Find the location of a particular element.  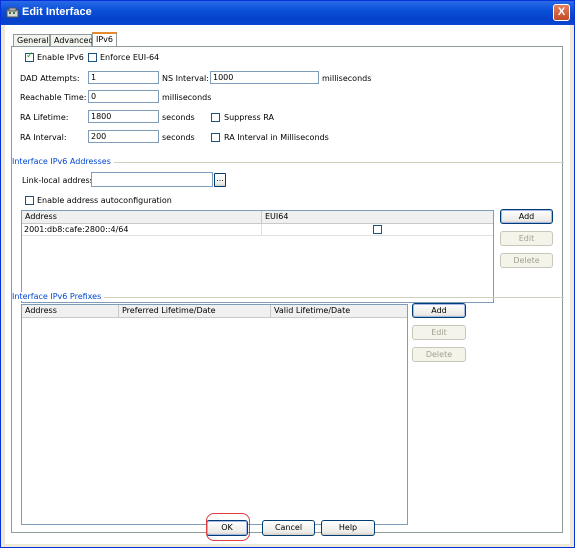

reachable-time-input: 0 is located at coordinates (123, 96).